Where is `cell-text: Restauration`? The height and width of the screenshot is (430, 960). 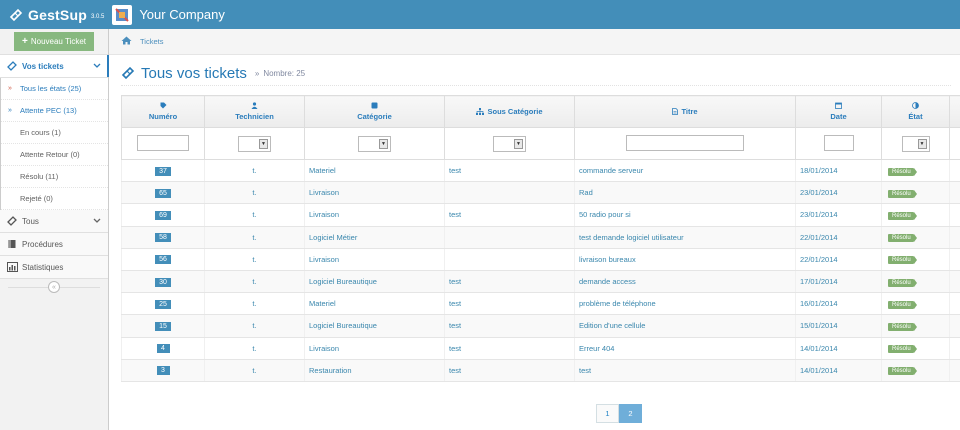 cell-text: Restauration is located at coordinates (330, 370).